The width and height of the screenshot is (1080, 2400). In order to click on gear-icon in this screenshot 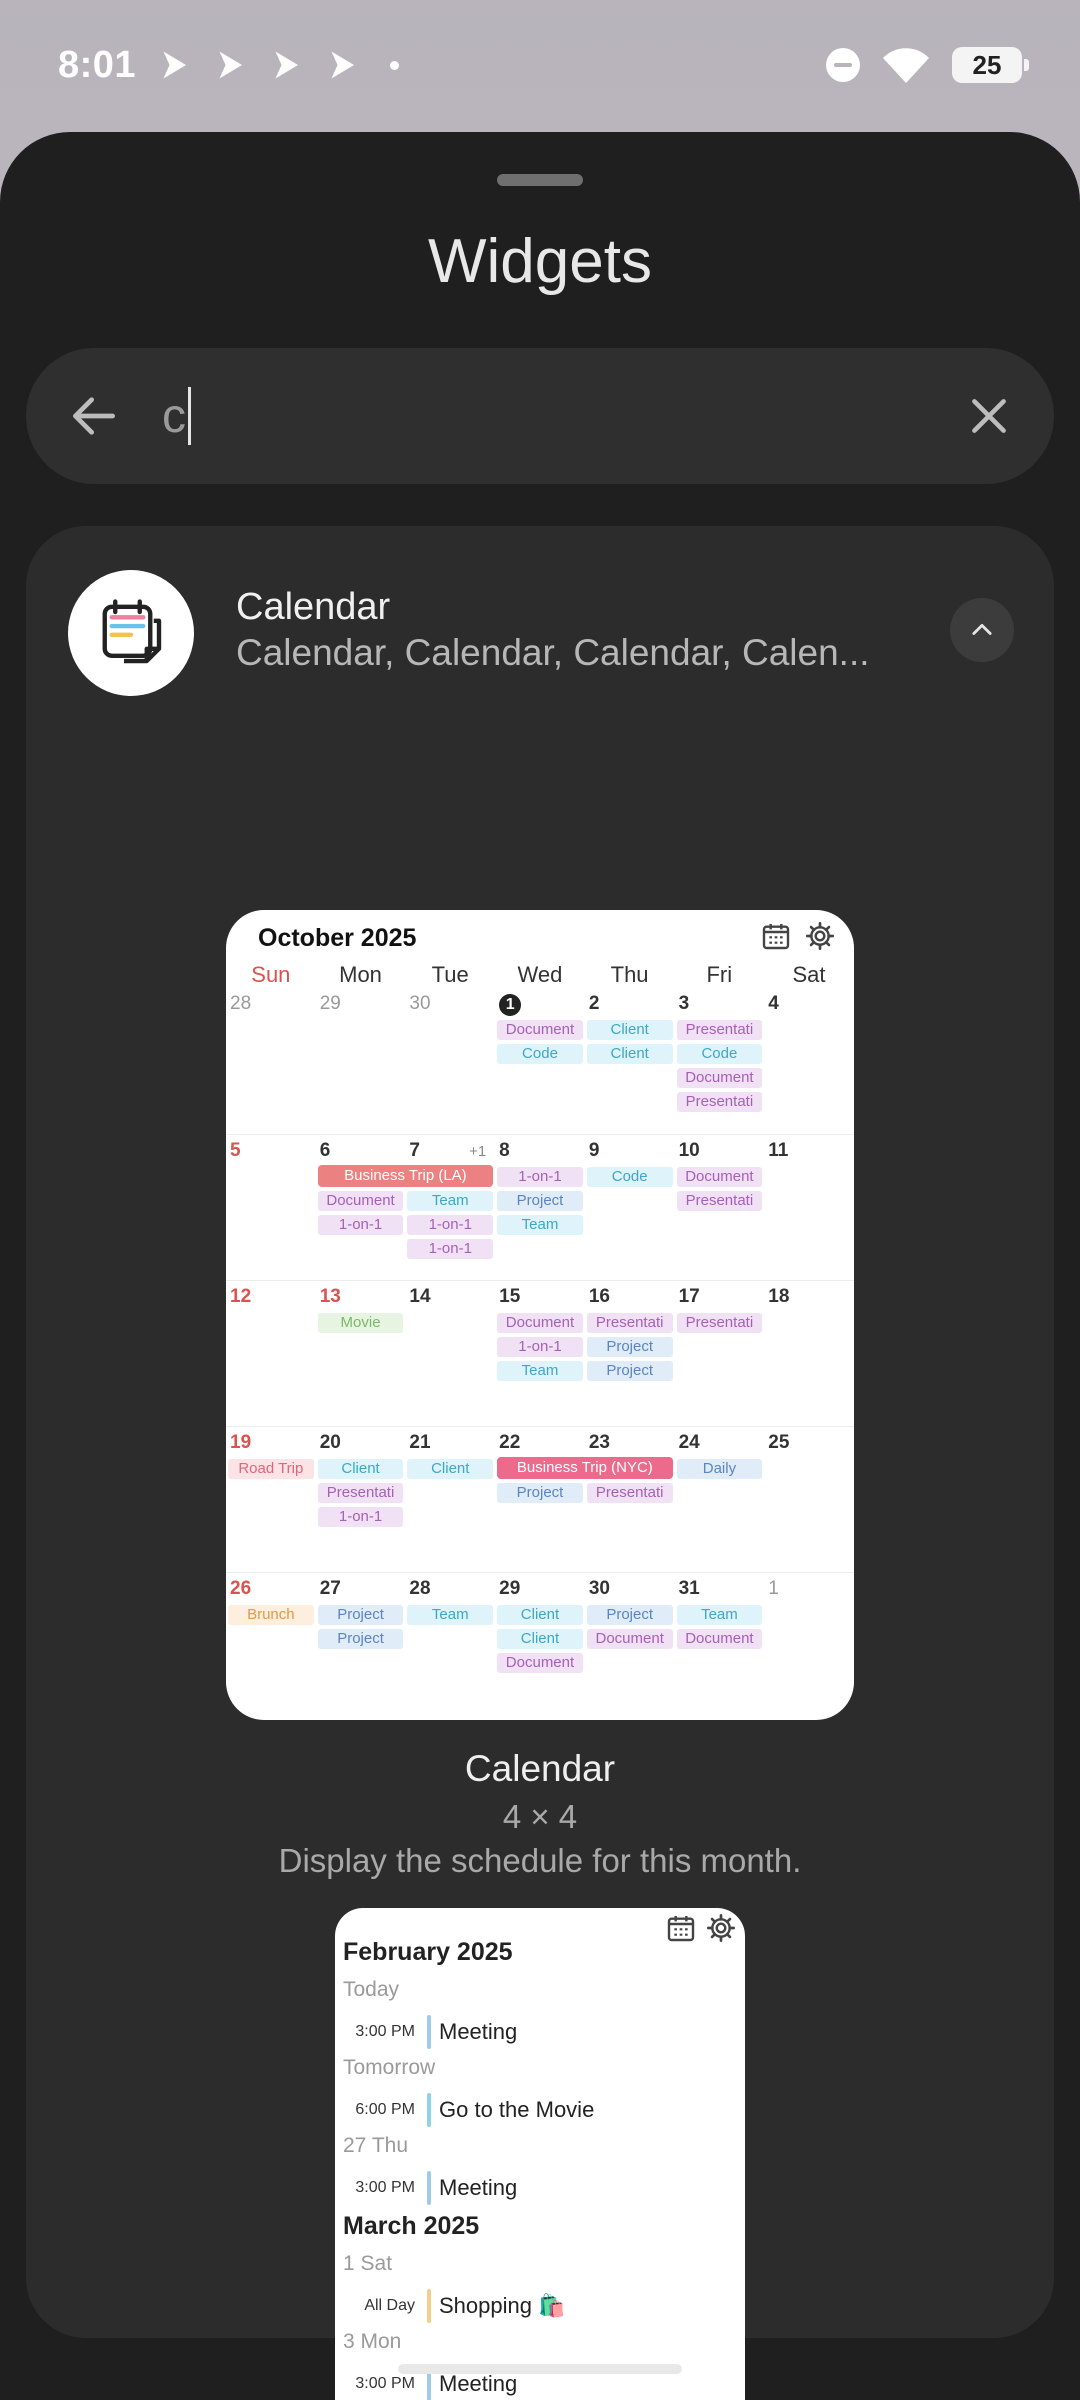, I will do `click(820, 936)`.